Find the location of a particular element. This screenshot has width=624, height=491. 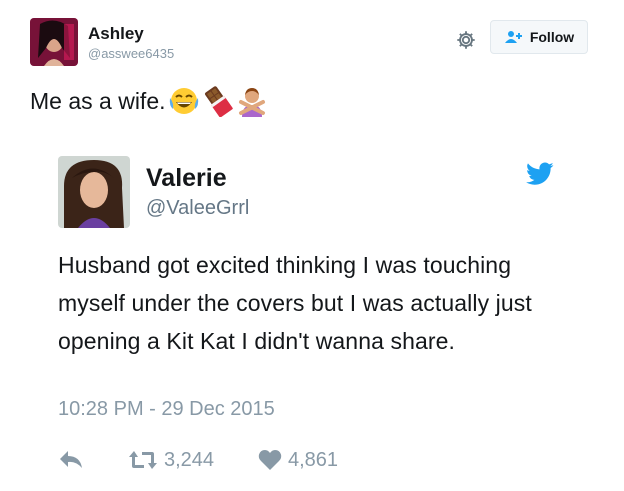

reply-icon is located at coordinates (71, 459).